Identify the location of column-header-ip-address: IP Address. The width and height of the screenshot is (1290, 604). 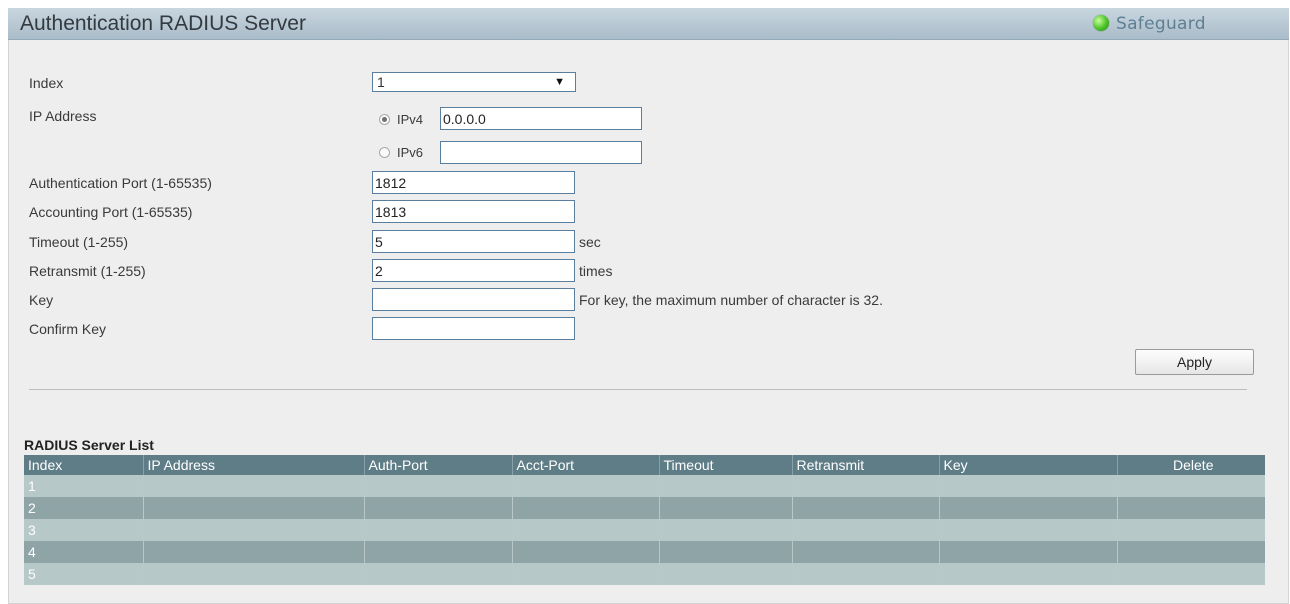
(254, 465).